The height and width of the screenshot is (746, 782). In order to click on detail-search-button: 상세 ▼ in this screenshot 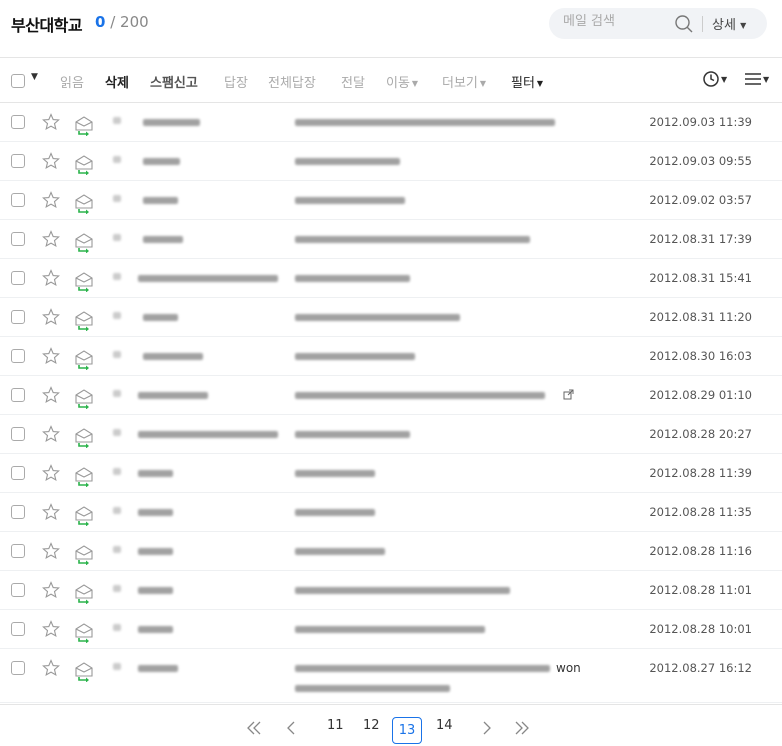, I will do `click(729, 23)`.